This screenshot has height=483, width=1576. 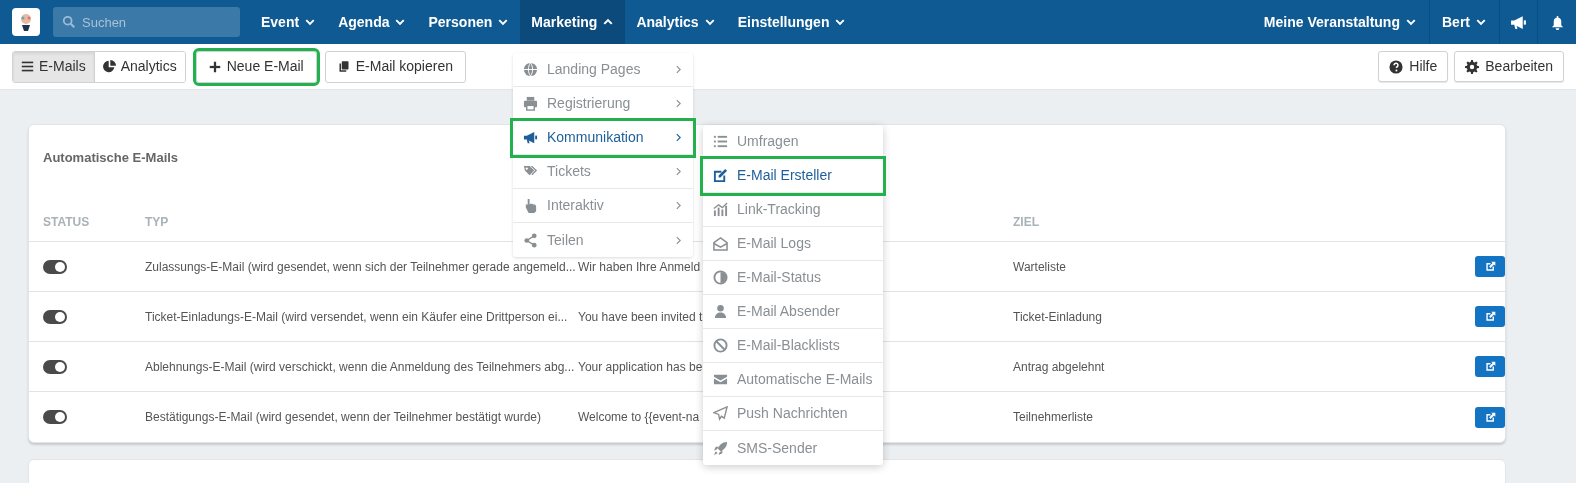 What do you see at coordinates (1396, 66) in the screenshot?
I see `help-icon` at bounding box center [1396, 66].